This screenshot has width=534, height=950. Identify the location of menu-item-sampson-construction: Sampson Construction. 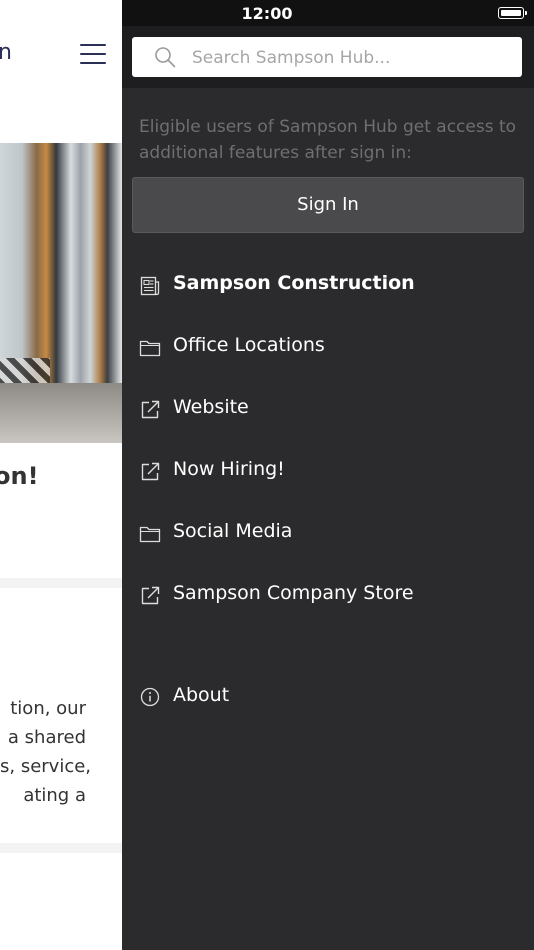
(328, 286).